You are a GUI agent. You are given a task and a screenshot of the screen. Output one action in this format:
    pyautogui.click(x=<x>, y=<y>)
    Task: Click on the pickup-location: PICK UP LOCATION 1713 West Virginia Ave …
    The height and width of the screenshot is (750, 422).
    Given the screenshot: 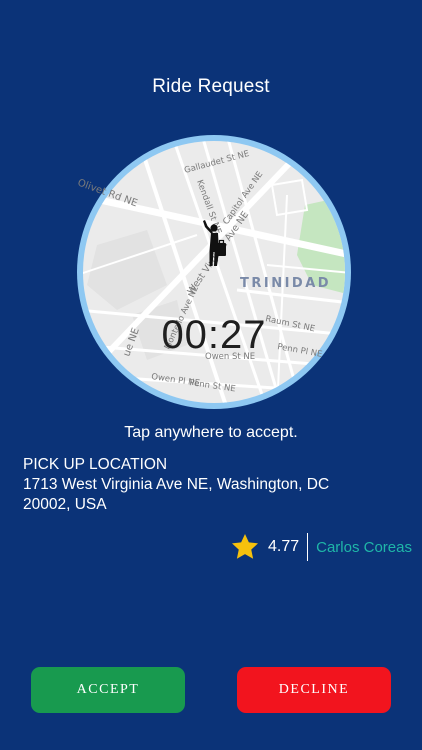 What is the action you would take?
    pyautogui.click(x=213, y=485)
    